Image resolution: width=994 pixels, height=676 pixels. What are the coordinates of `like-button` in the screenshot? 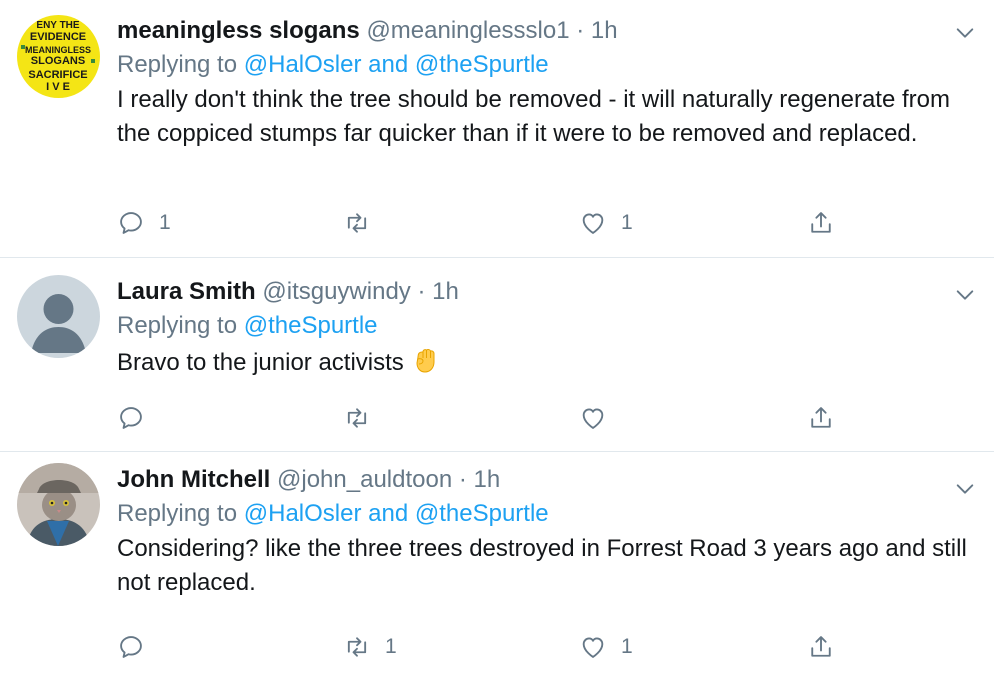 It's located at (600, 418).